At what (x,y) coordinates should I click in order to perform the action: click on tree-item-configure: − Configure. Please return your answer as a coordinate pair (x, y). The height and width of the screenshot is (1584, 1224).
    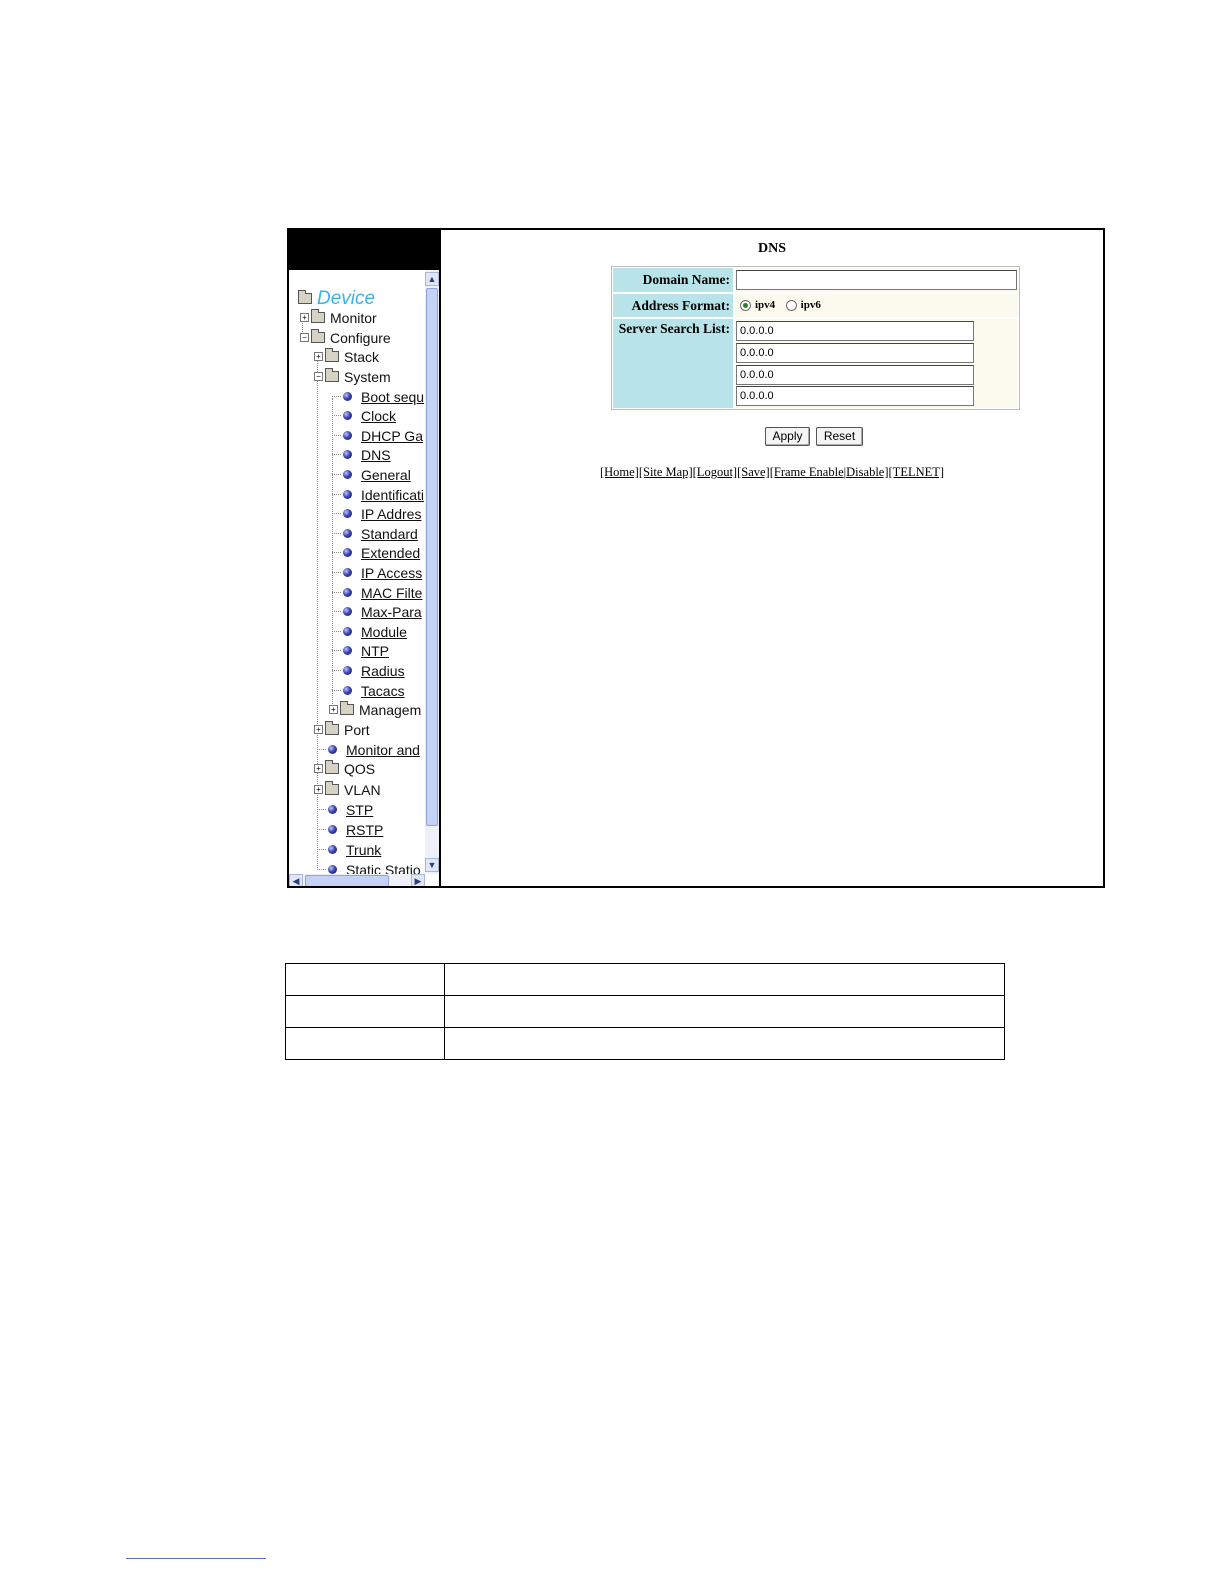
    Looking at the image, I should click on (345, 337).